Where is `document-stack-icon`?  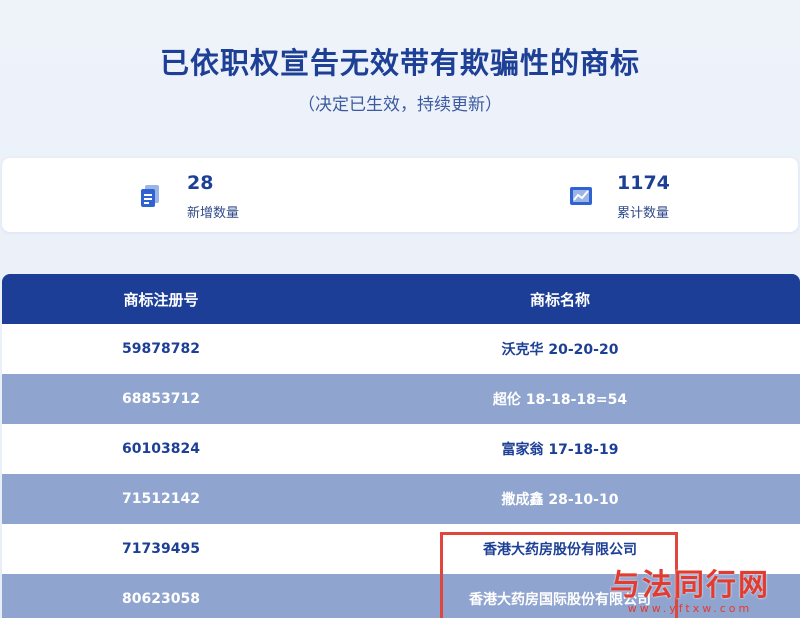 document-stack-icon is located at coordinates (150, 196).